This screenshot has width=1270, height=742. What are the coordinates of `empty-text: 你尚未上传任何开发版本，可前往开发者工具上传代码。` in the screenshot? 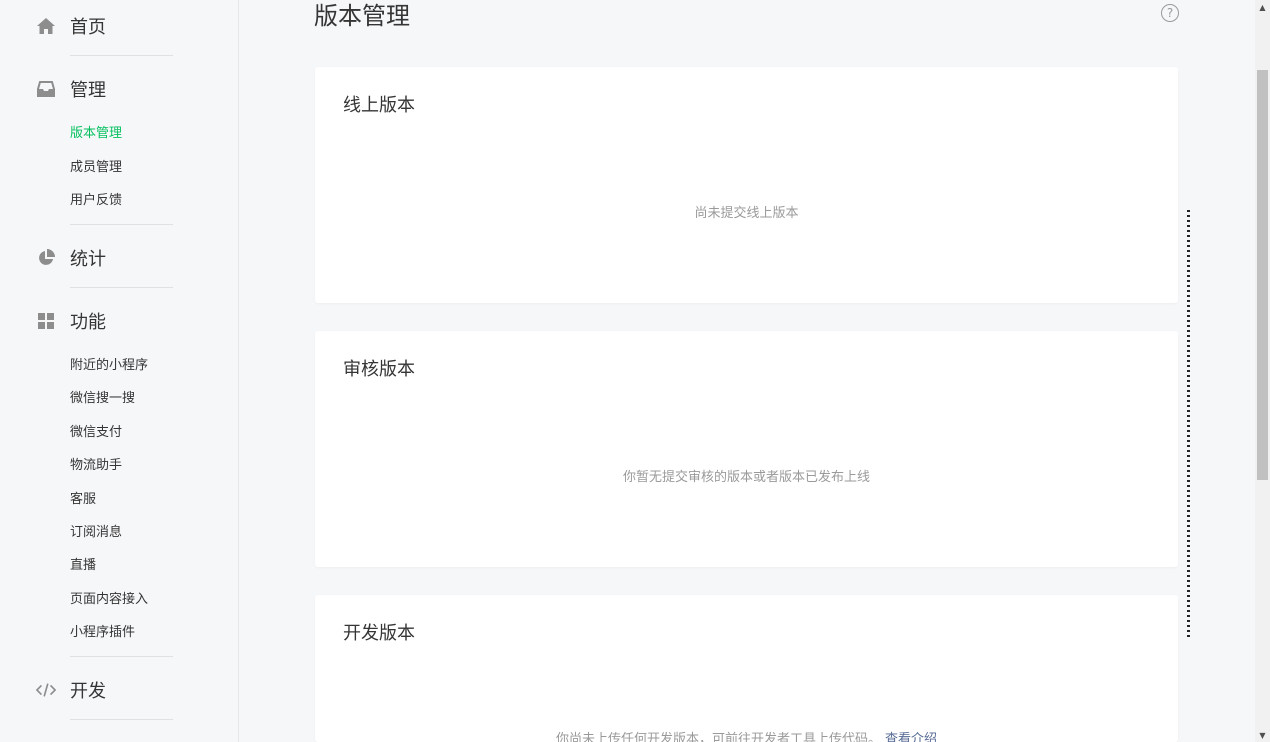 It's located at (718, 737).